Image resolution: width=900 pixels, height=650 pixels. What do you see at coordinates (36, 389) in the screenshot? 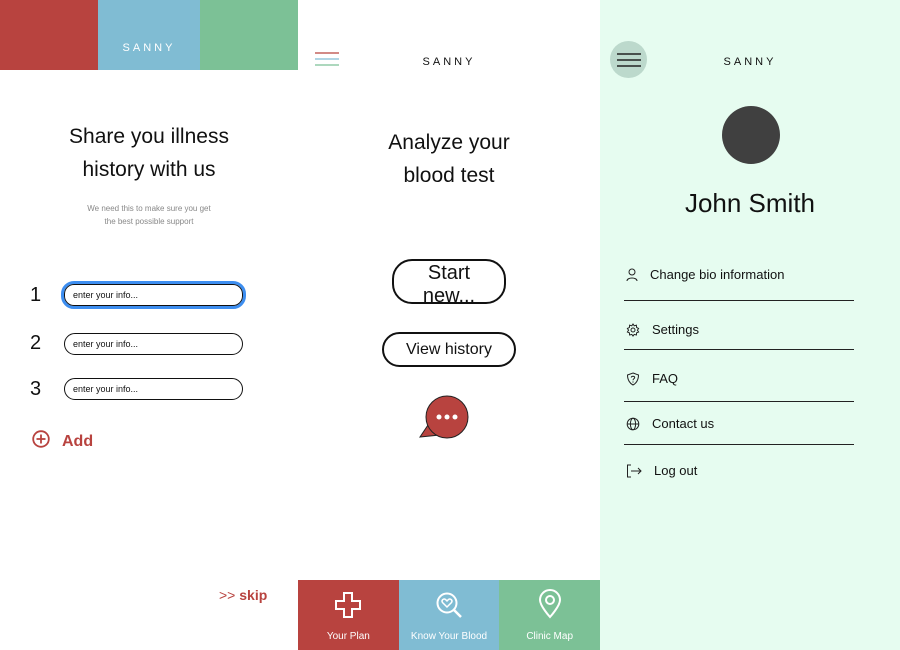
I see `field-number-3: 3` at bounding box center [36, 389].